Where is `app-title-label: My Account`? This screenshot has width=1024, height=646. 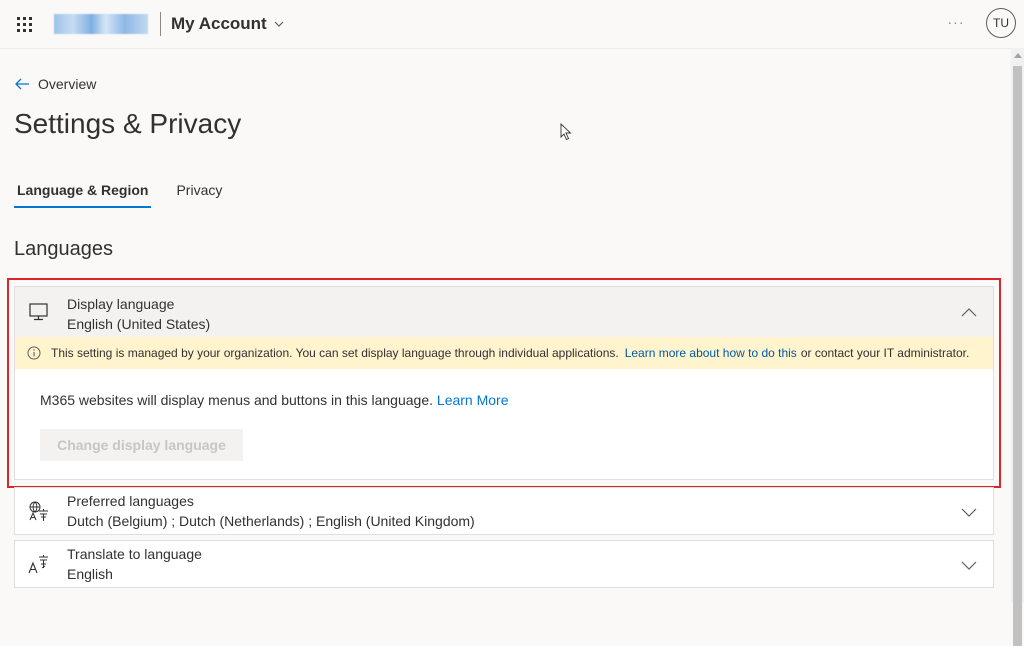 app-title-label: My Account is located at coordinates (219, 23).